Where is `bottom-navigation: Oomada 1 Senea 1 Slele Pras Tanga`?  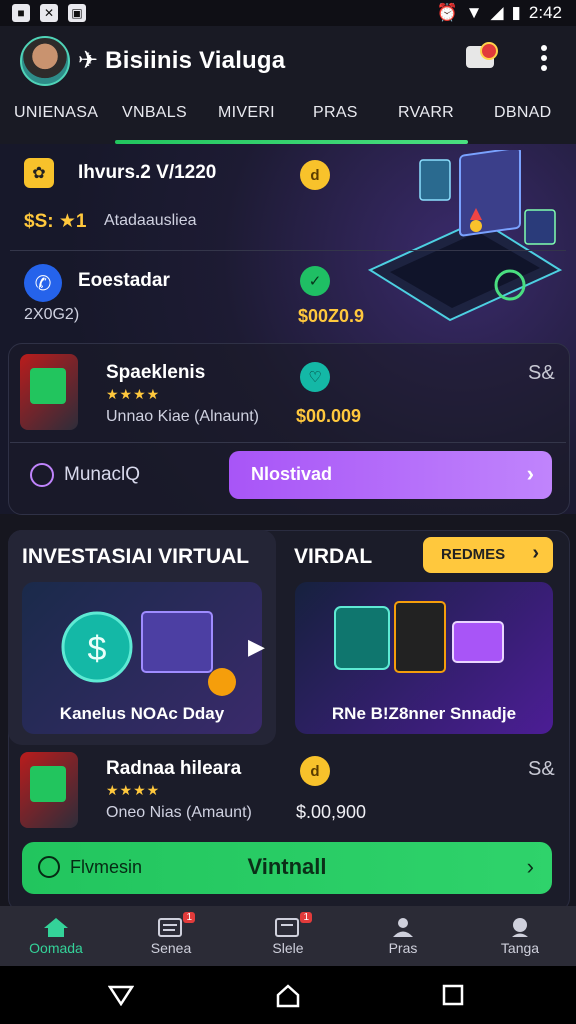 bottom-navigation: Oomada 1 Senea 1 Slele Pras Tanga is located at coordinates (288, 936).